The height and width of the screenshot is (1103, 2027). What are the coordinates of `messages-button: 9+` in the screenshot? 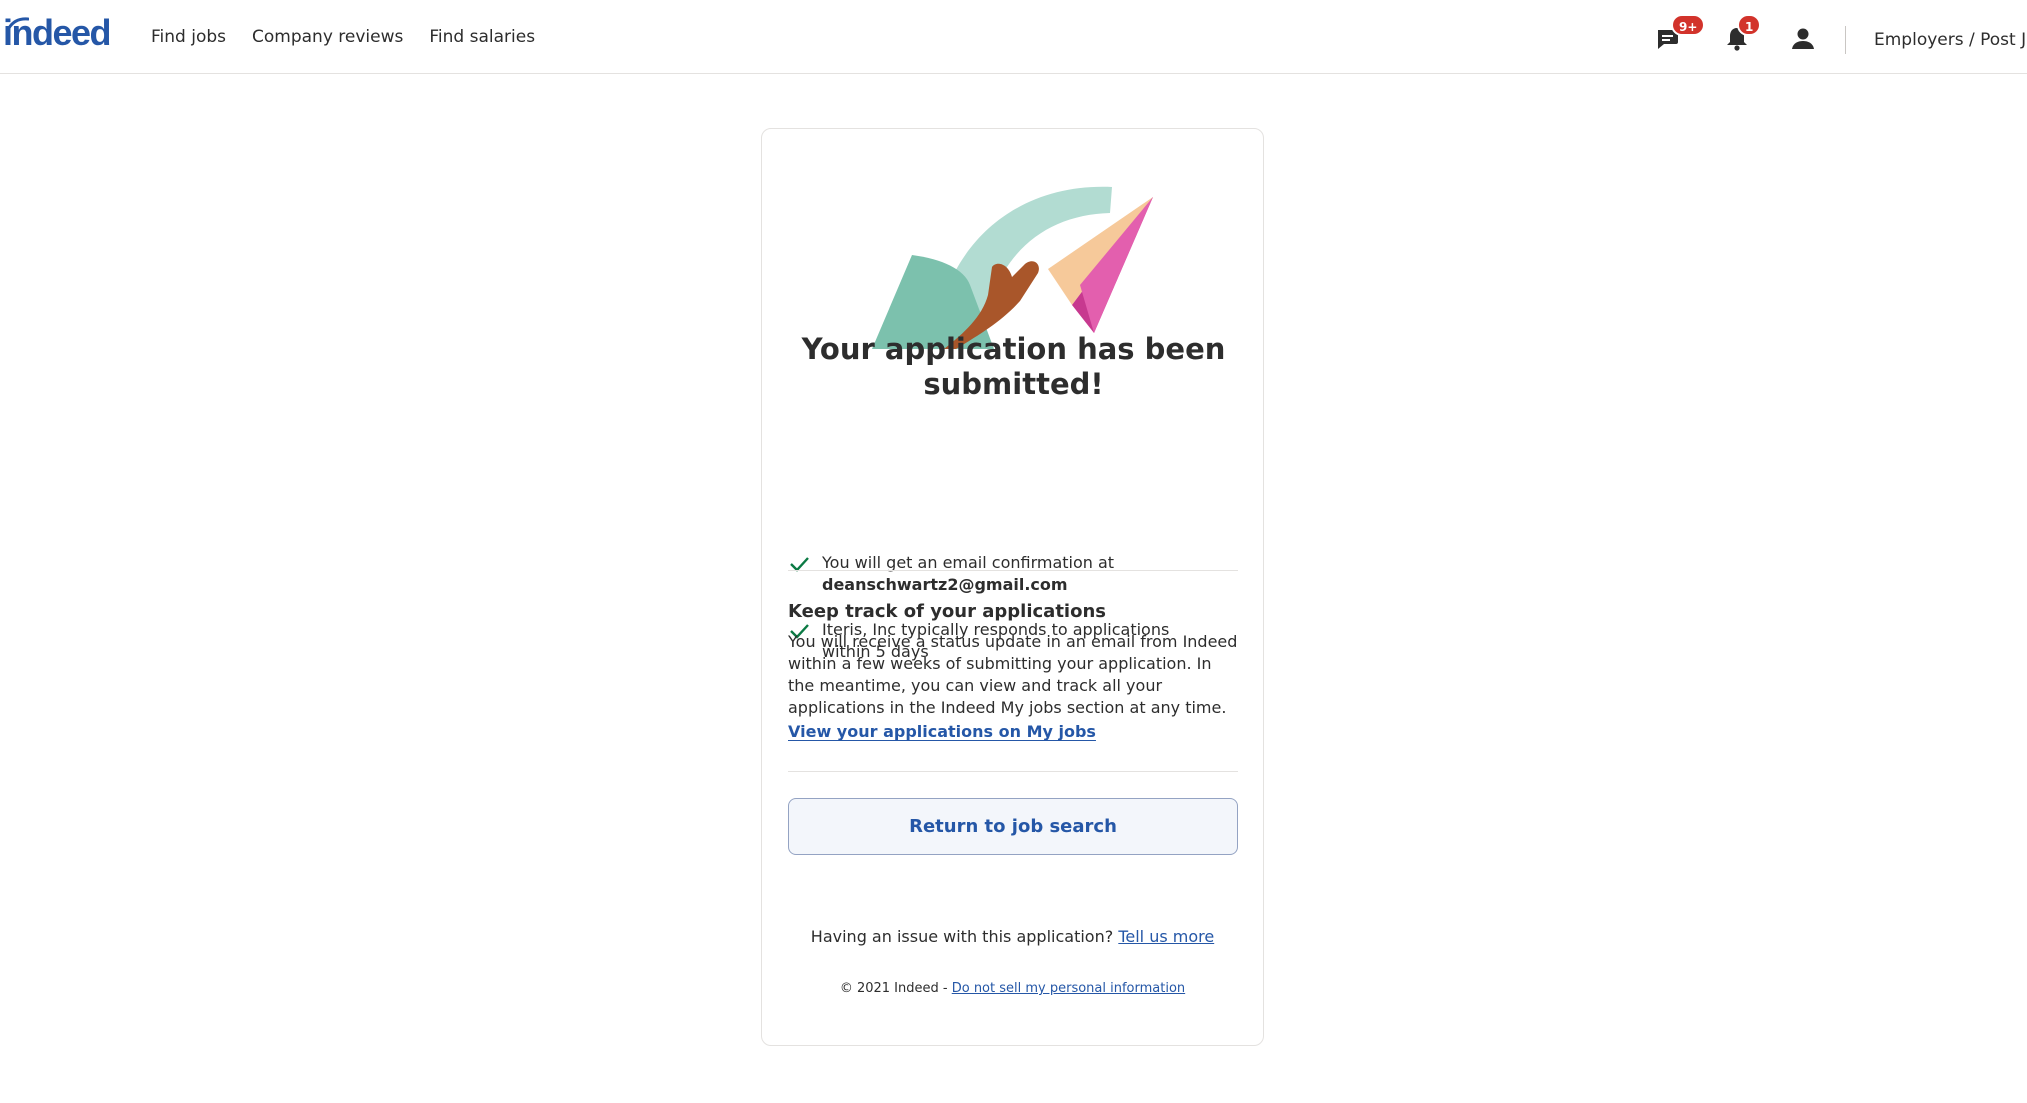 It's located at (1679, 34).